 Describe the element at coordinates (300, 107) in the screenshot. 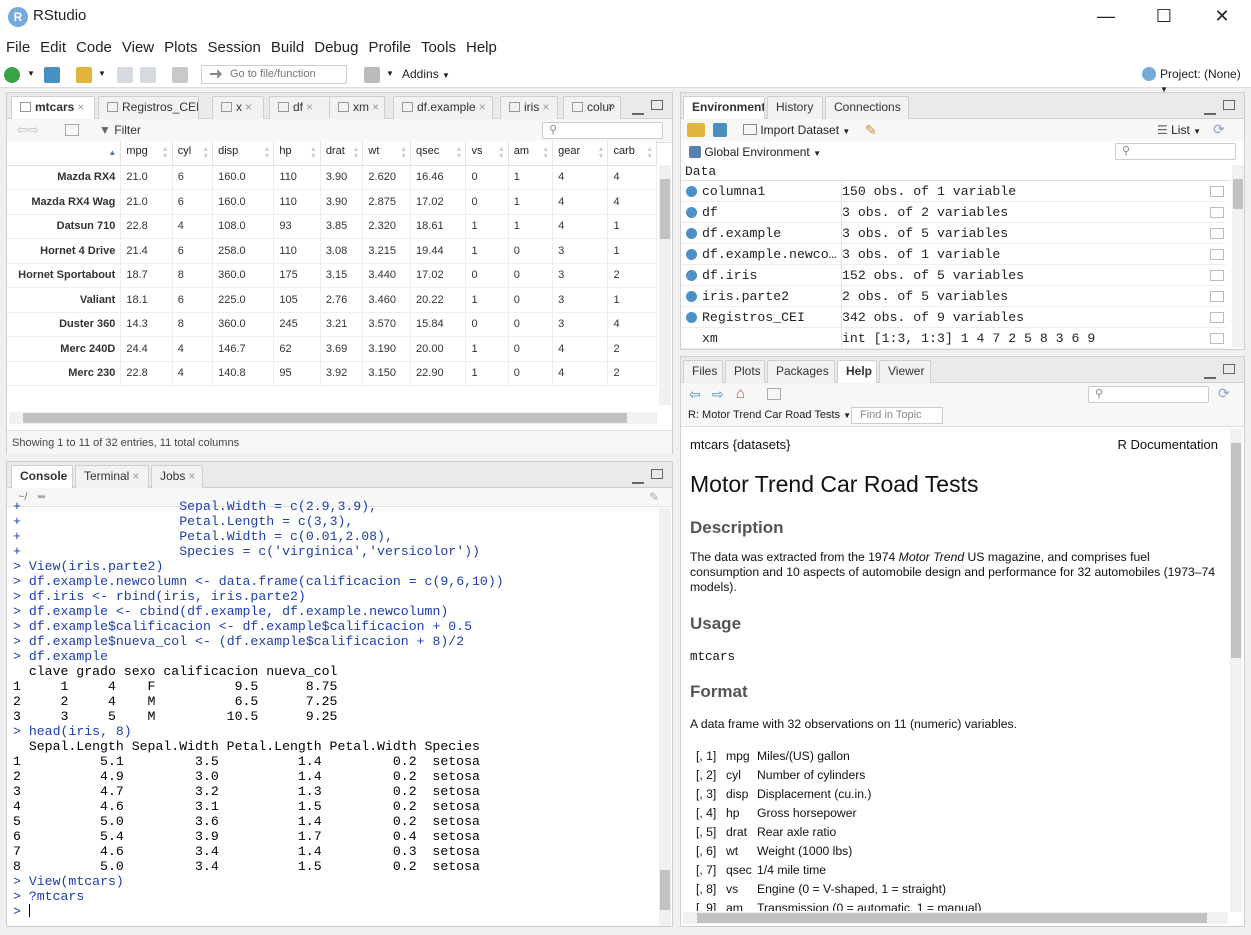

I see `tab-df: df ×` at that location.